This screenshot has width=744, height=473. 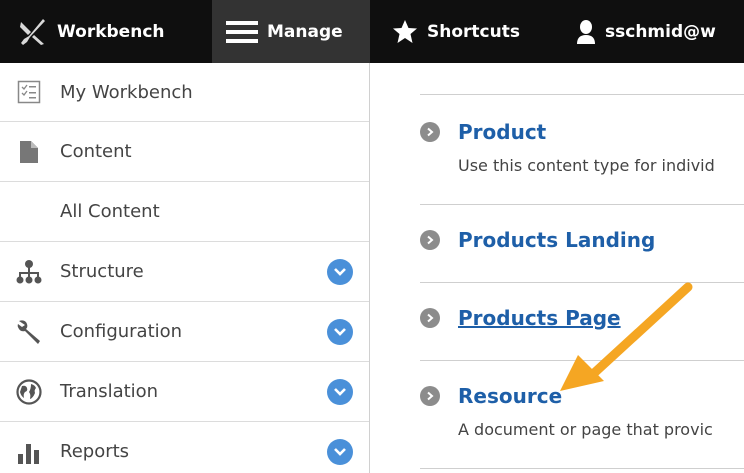 What do you see at coordinates (111, 31) in the screenshot?
I see `toolbar-workbench-label: Workbench` at bounding box center [111, 31].